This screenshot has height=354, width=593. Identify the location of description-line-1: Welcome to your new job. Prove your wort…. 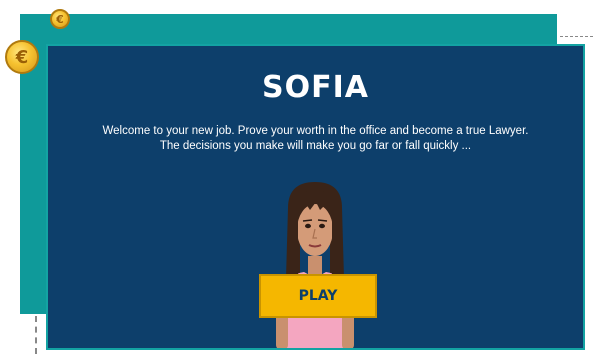
(315, 131).